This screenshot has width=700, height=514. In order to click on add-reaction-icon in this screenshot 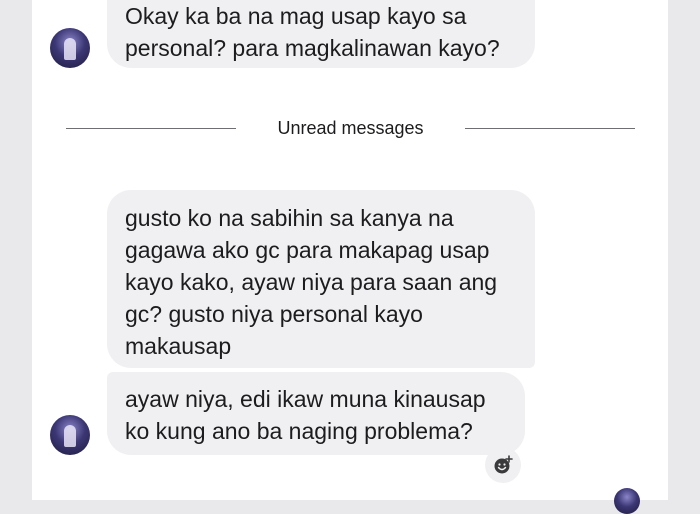, I will do `click(503, 464)`.